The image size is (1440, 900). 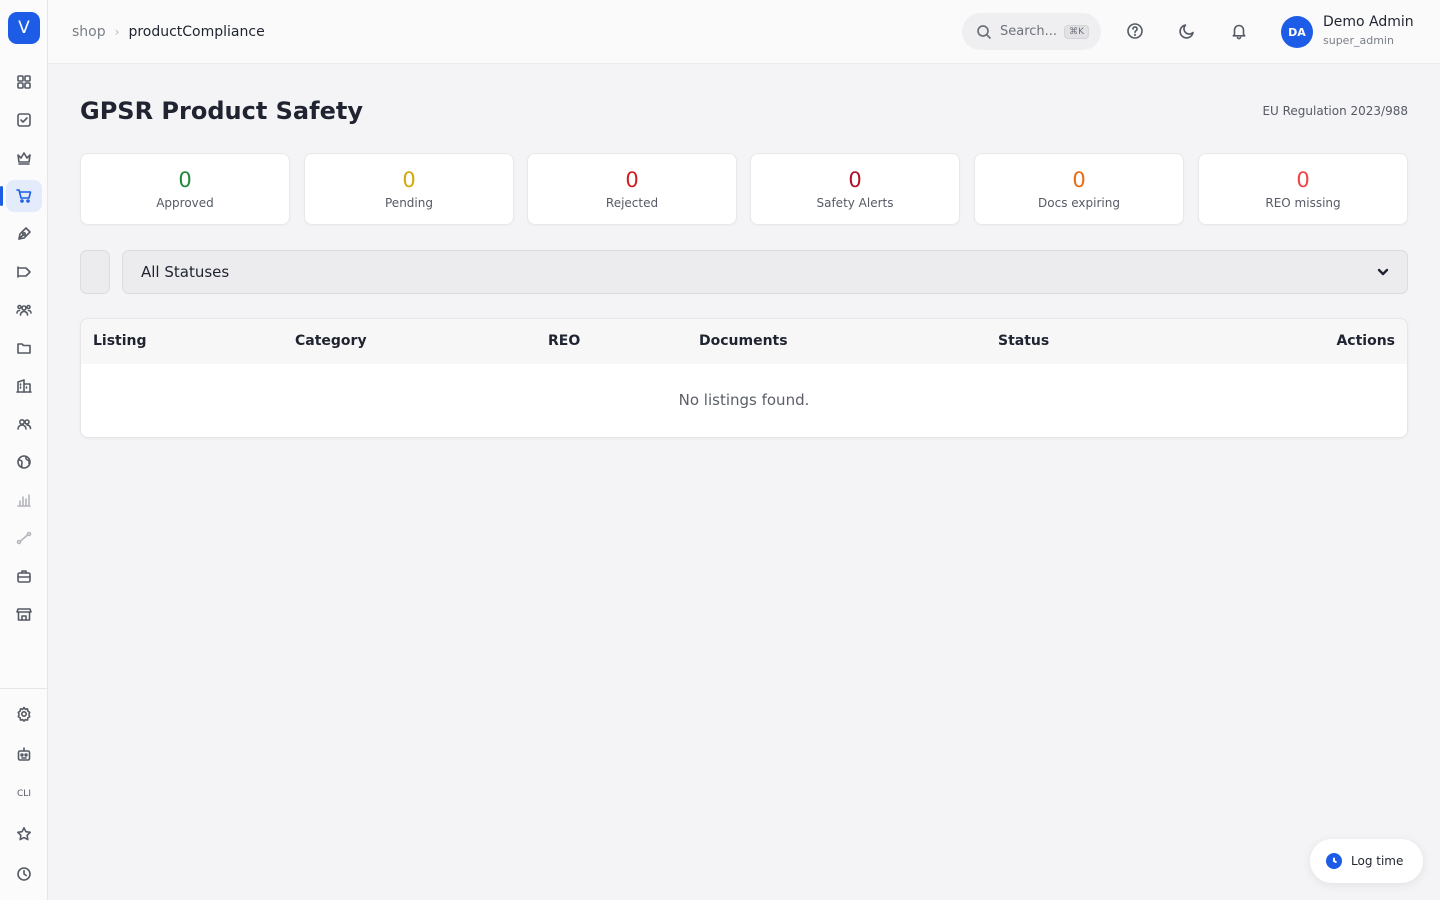 I want to click on robot-icon, so click(x=24, y=754).